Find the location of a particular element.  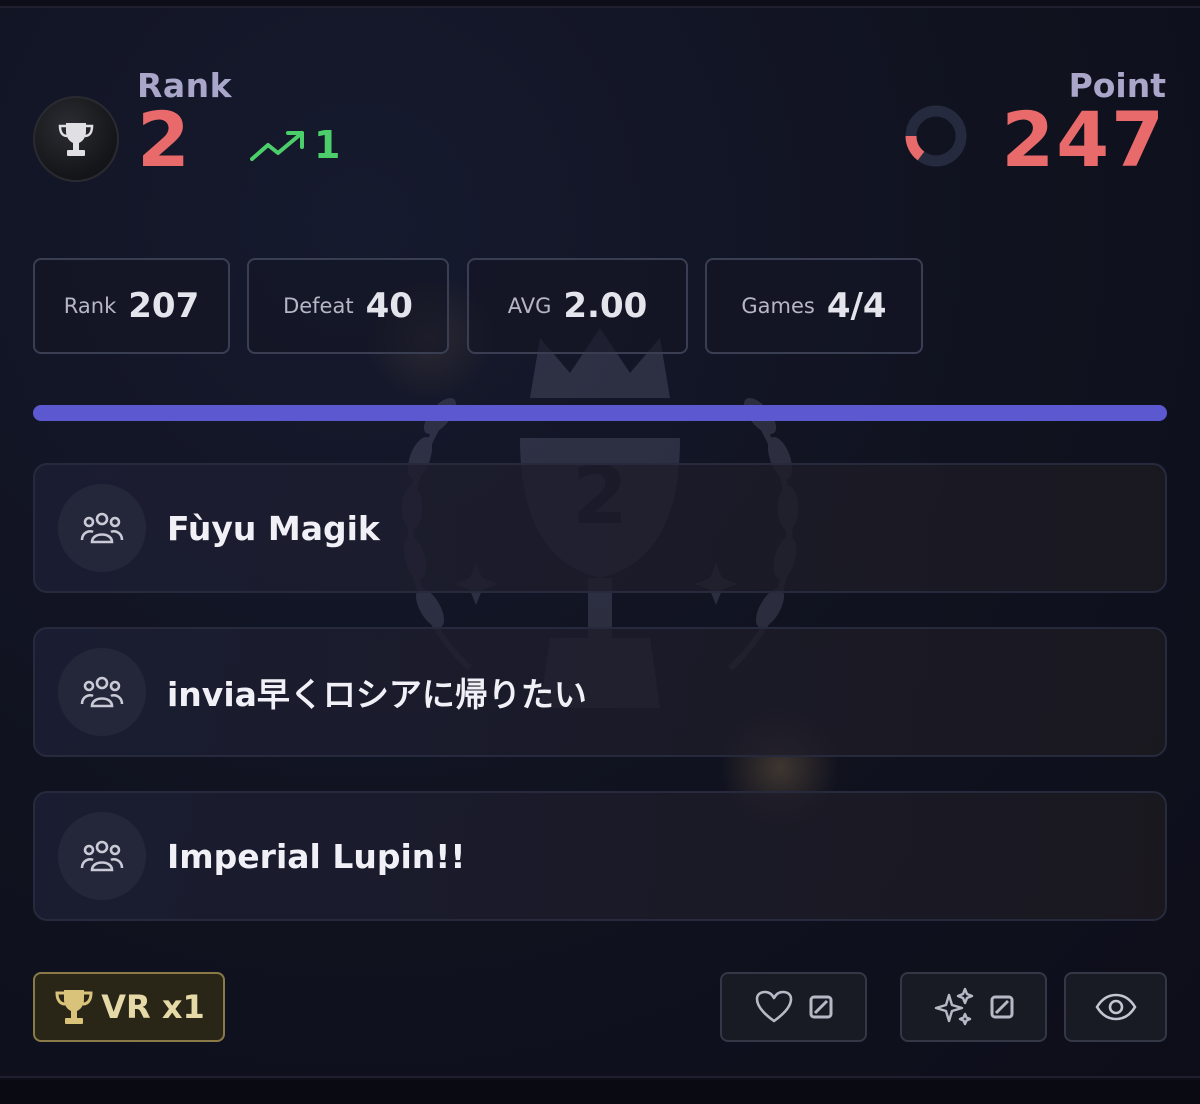

team-row: Fùyu Magik is located at coordinates (600, 528).